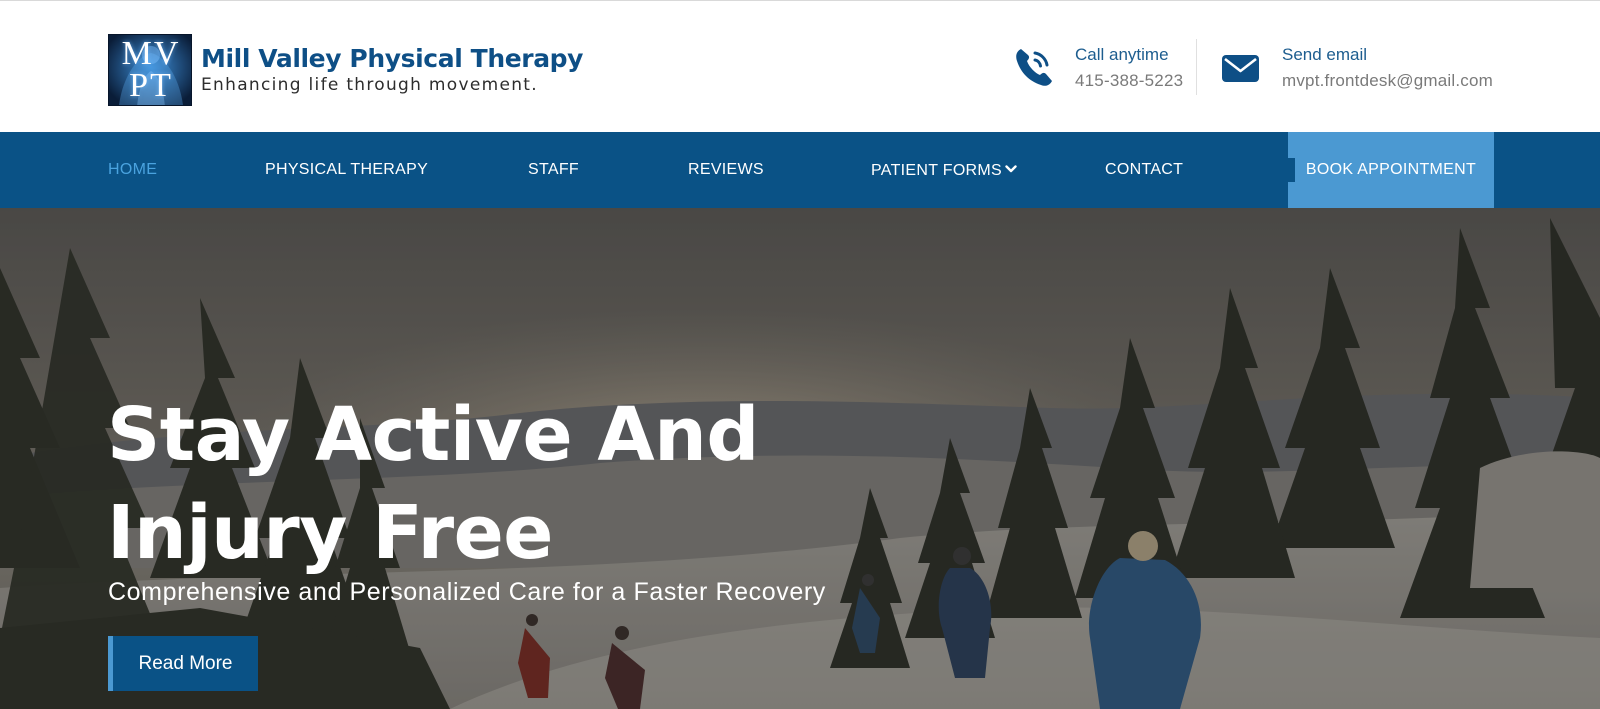 The height and width of the screenshot is (709, 1600). Describe the element at coordinates (433, 435) in the screenshot. I see `hero-title-line-1: Stay Active And` at that location.